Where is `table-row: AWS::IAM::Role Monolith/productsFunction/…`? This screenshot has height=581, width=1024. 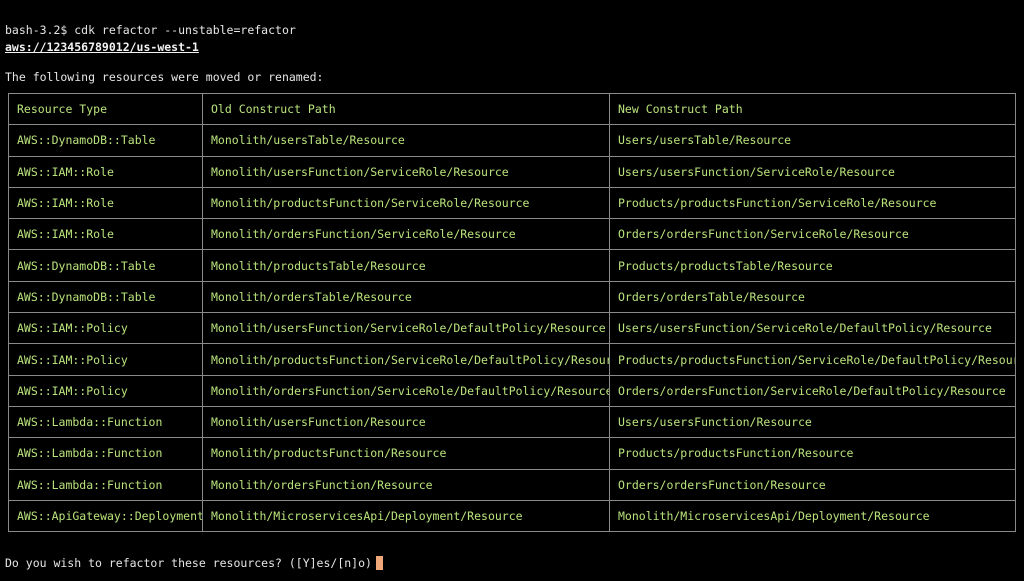
table-row: AWS::IAM::Role Monolith/productsFunction/… is located at coordinates (512, 203).